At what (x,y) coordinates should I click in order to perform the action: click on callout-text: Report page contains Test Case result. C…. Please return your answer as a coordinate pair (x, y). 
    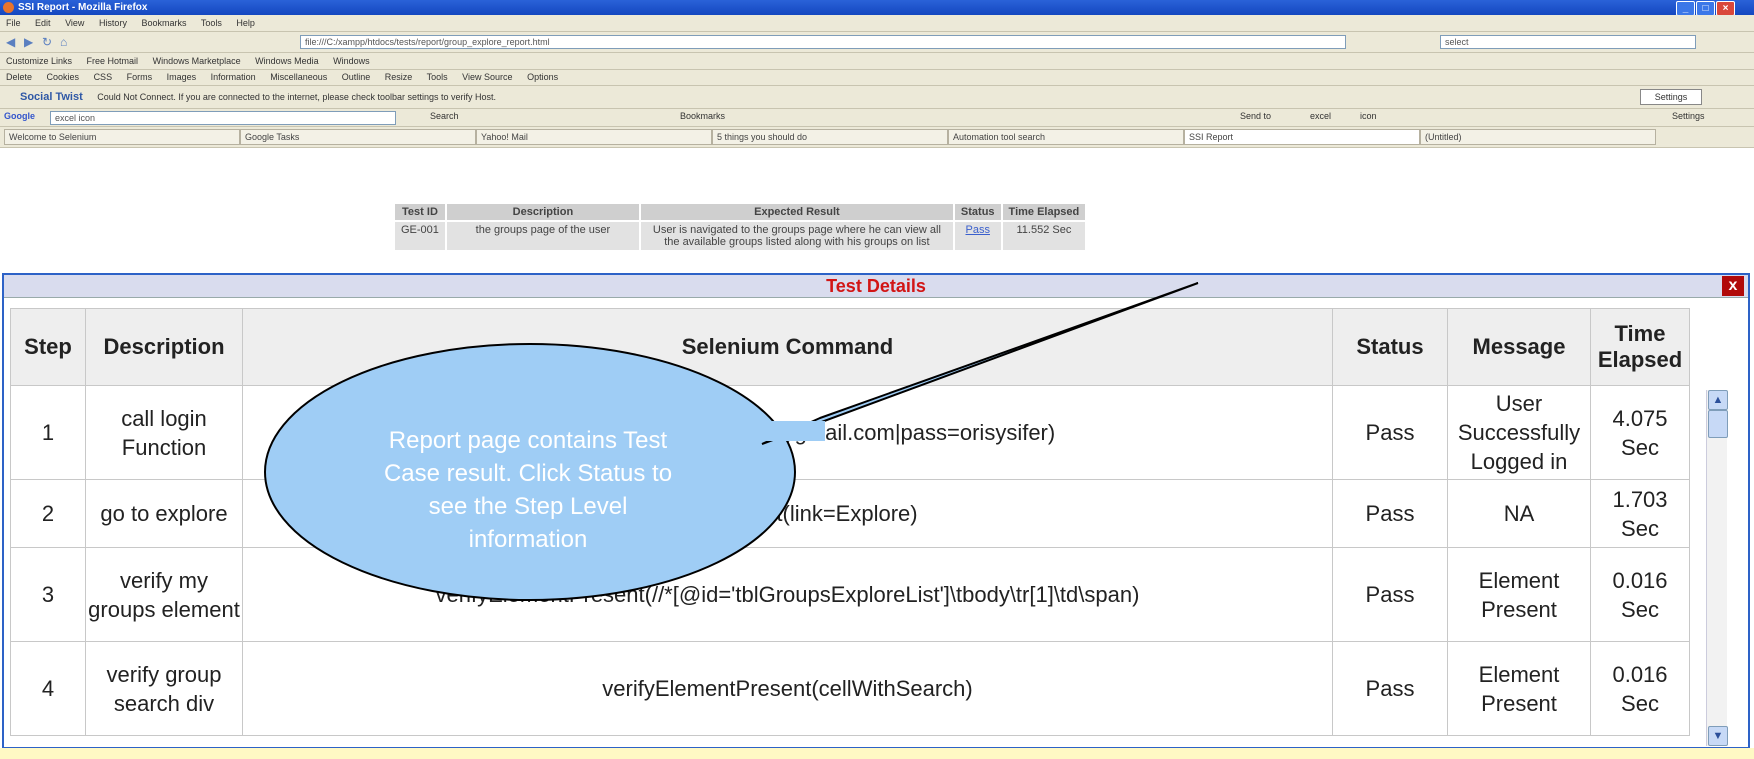
    Looking at the image, I should click on (528, 490).